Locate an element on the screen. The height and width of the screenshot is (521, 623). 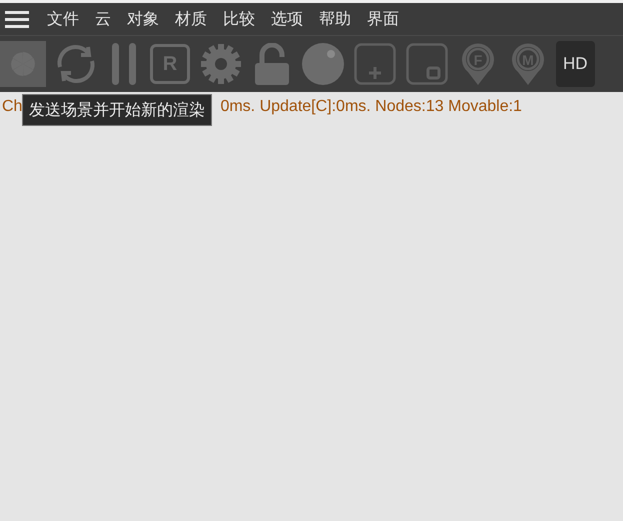
settings-button is located at coordinates (221, 64).